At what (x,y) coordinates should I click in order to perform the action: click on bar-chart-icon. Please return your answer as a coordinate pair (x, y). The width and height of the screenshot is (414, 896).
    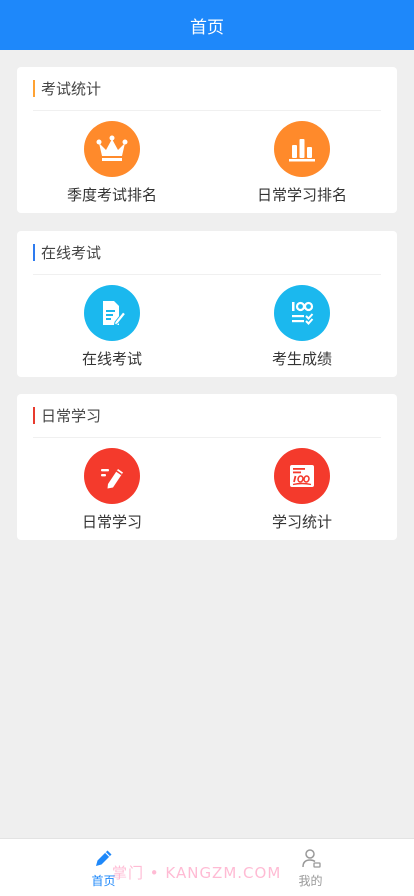
    Looking at the image, I should click on (302, 149).